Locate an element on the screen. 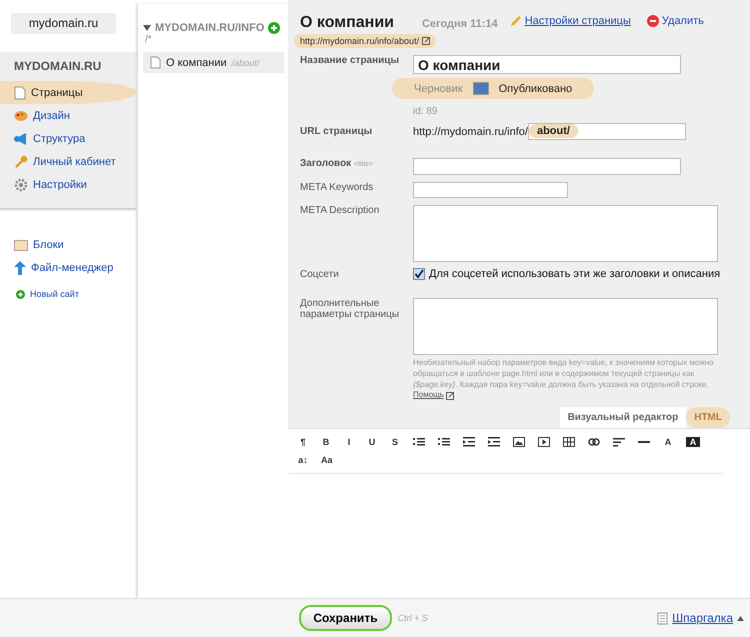  image-icon is located at coordinates (519, 442).